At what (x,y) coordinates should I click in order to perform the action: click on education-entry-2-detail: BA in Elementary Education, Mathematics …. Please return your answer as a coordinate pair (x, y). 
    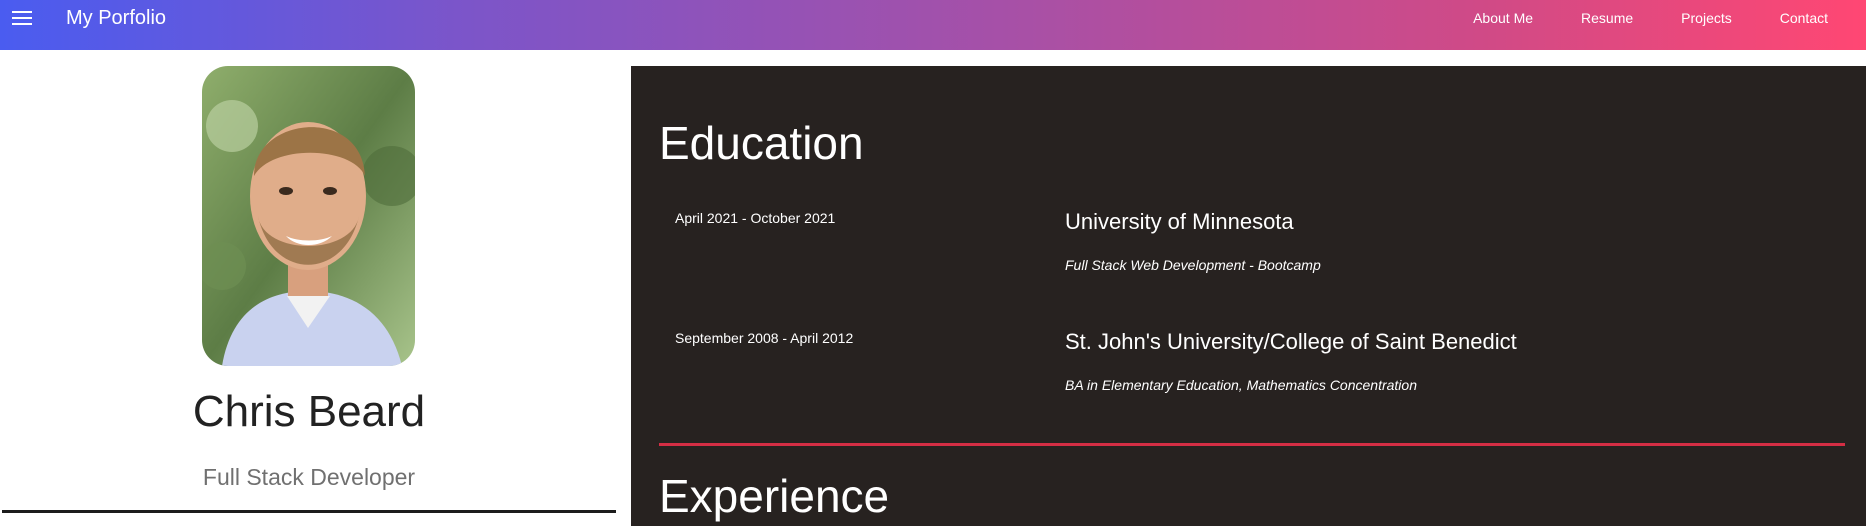
    Looking at the image, I should click on (1241, 385).